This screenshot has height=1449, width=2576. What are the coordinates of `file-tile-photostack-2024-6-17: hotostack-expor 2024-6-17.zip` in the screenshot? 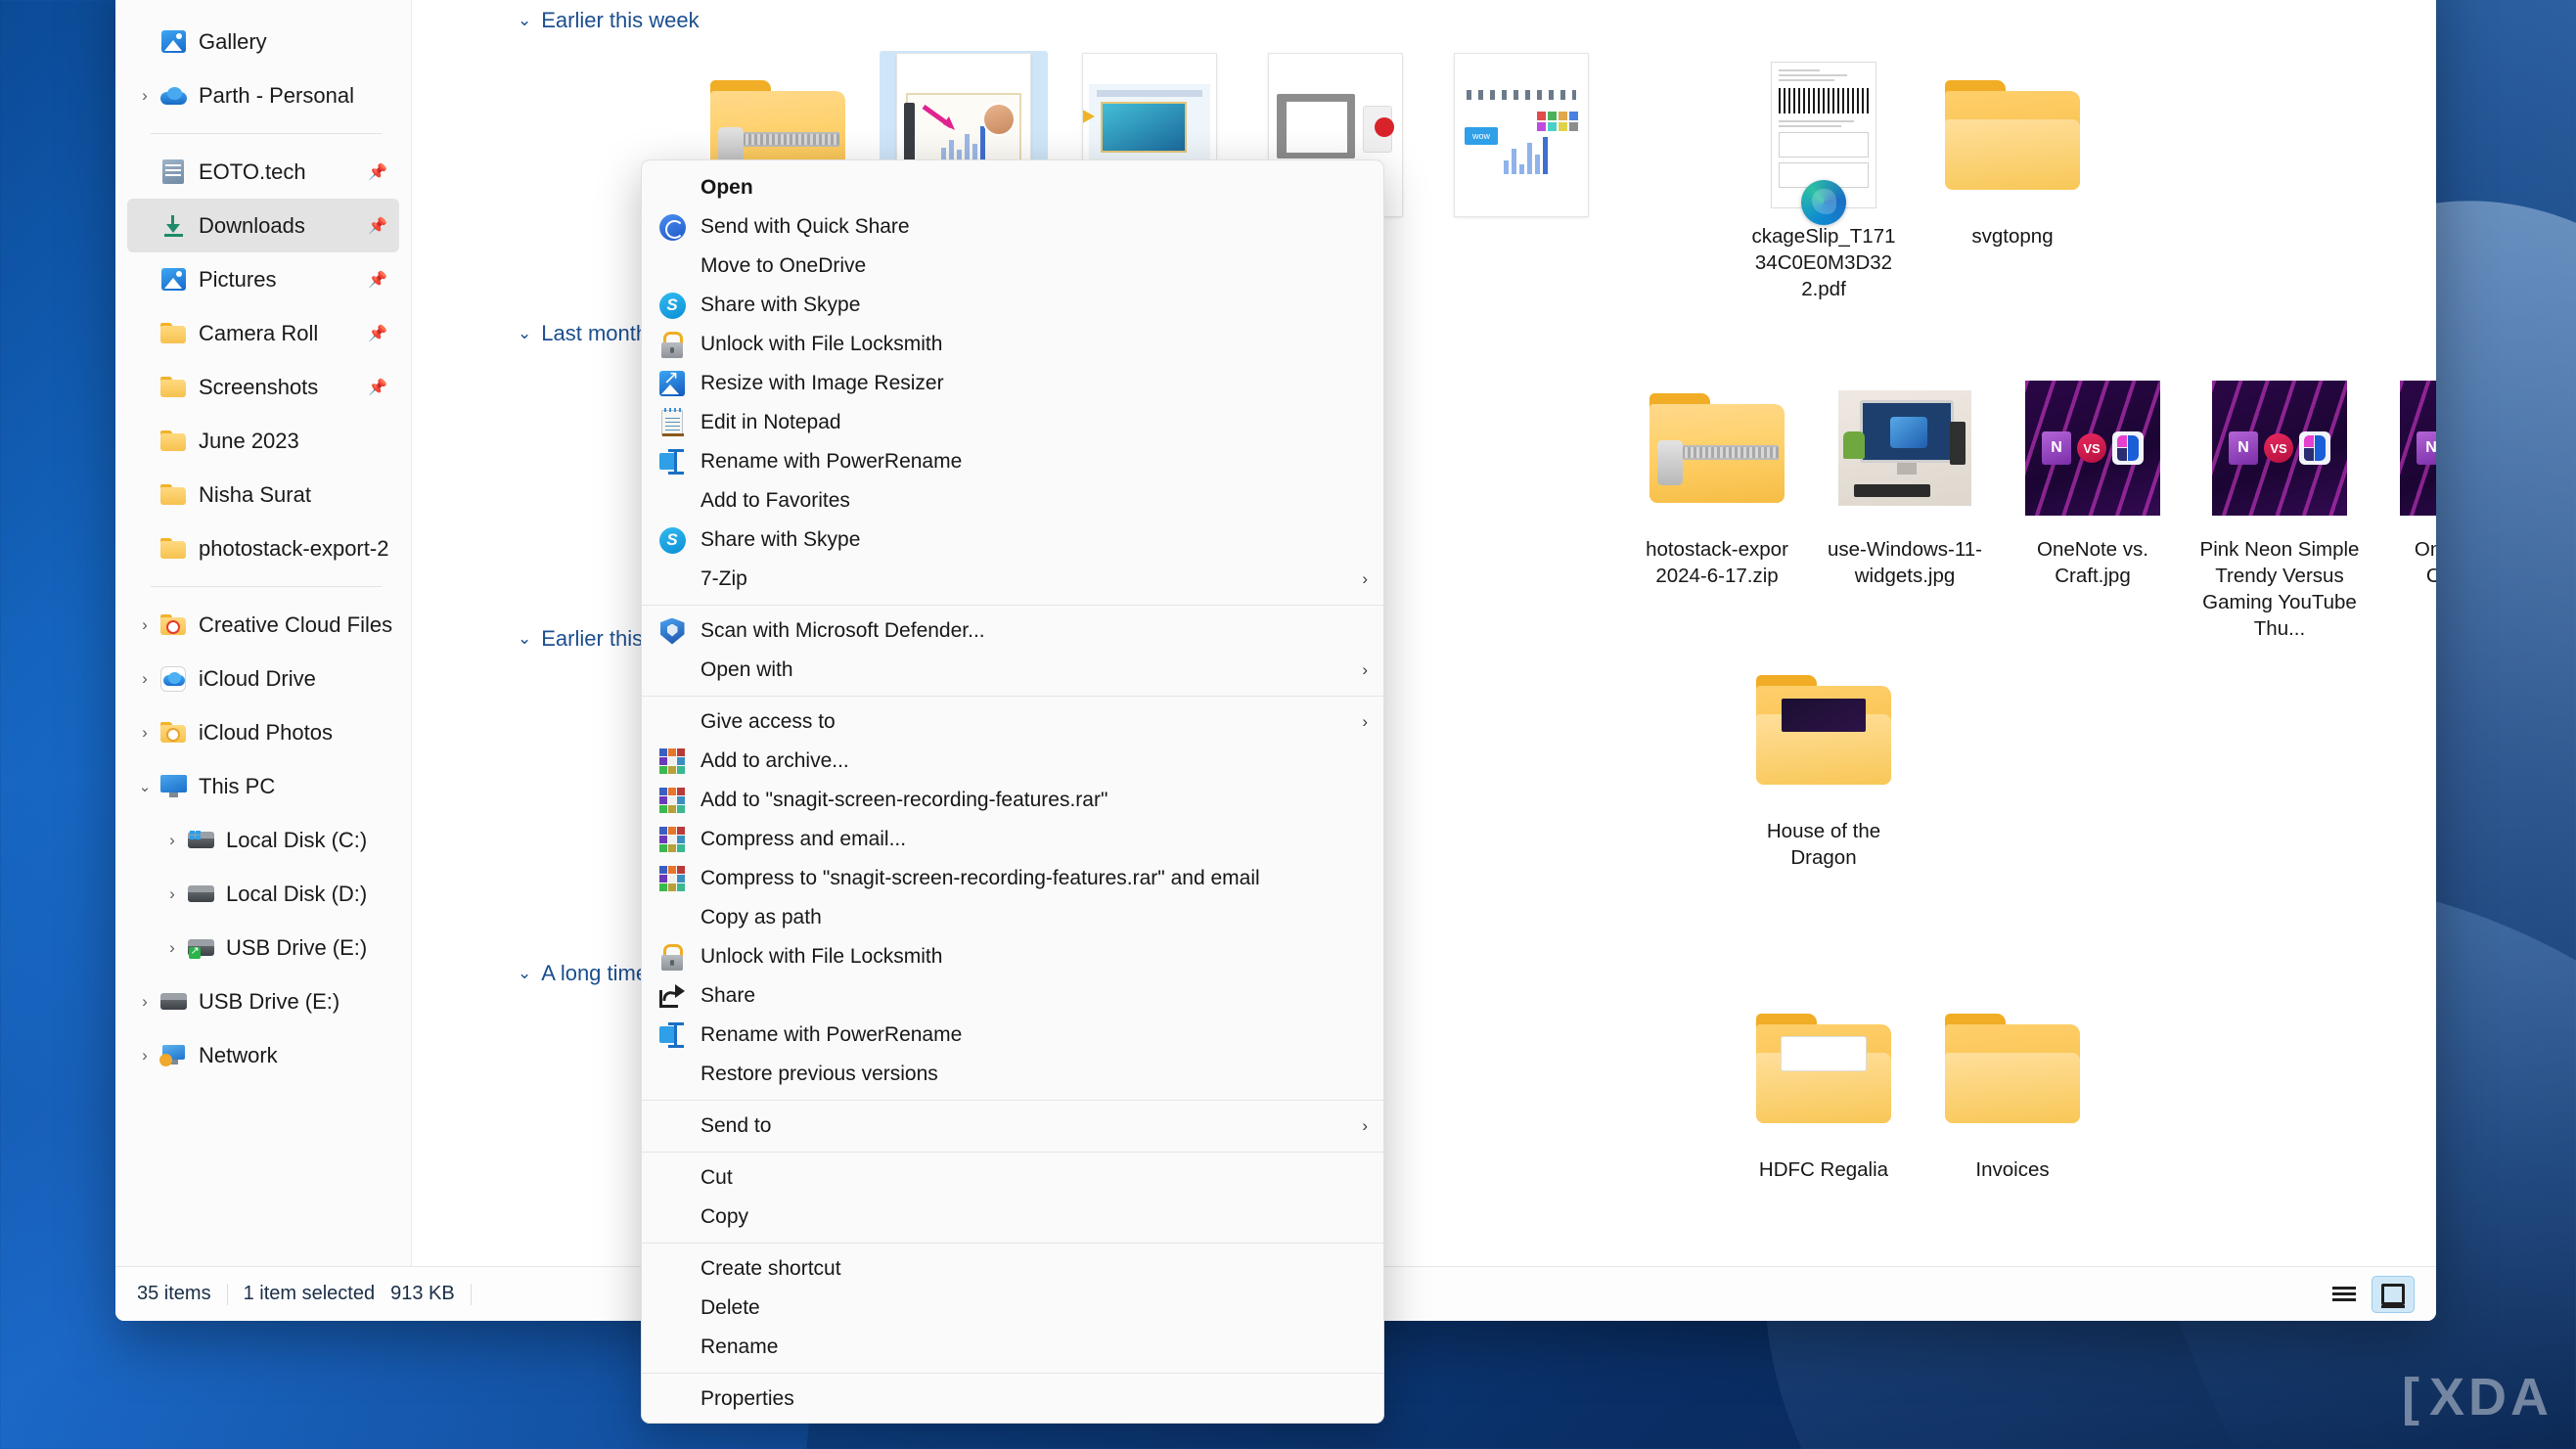 It's located at (1717, 476).